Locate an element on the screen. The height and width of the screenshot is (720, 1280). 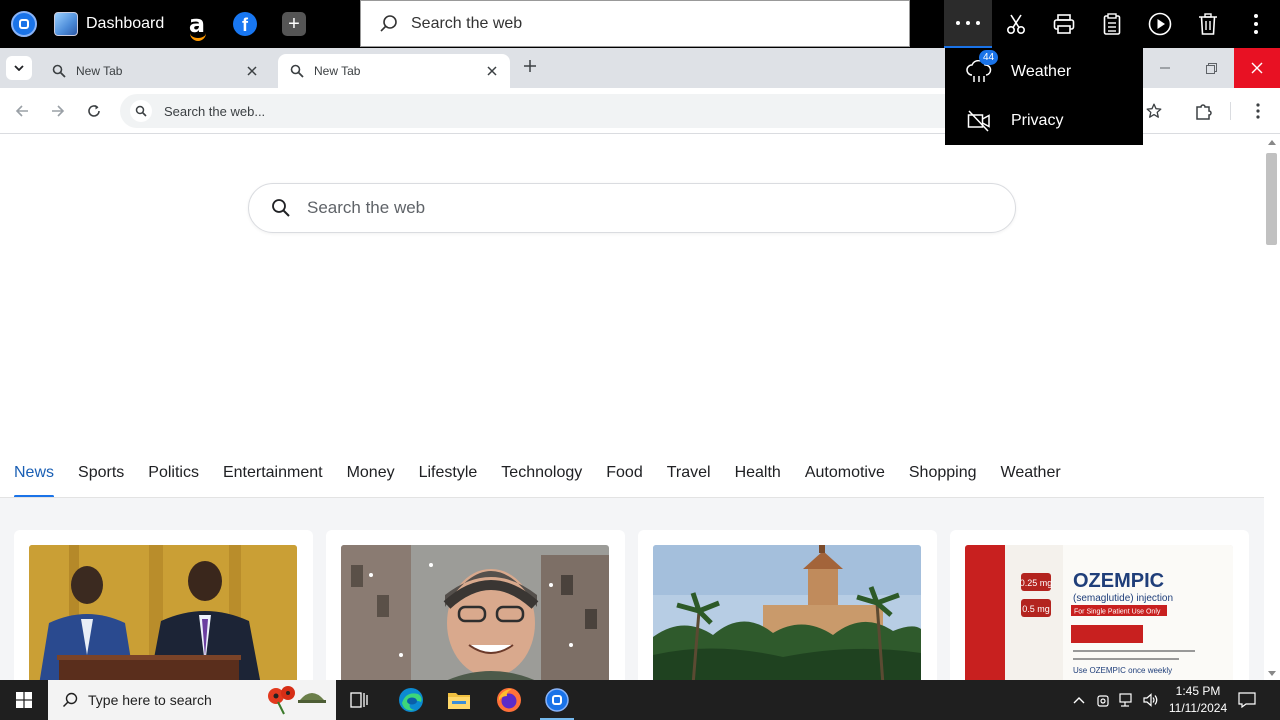
press-conference-image is located at coordinates (163, 612).